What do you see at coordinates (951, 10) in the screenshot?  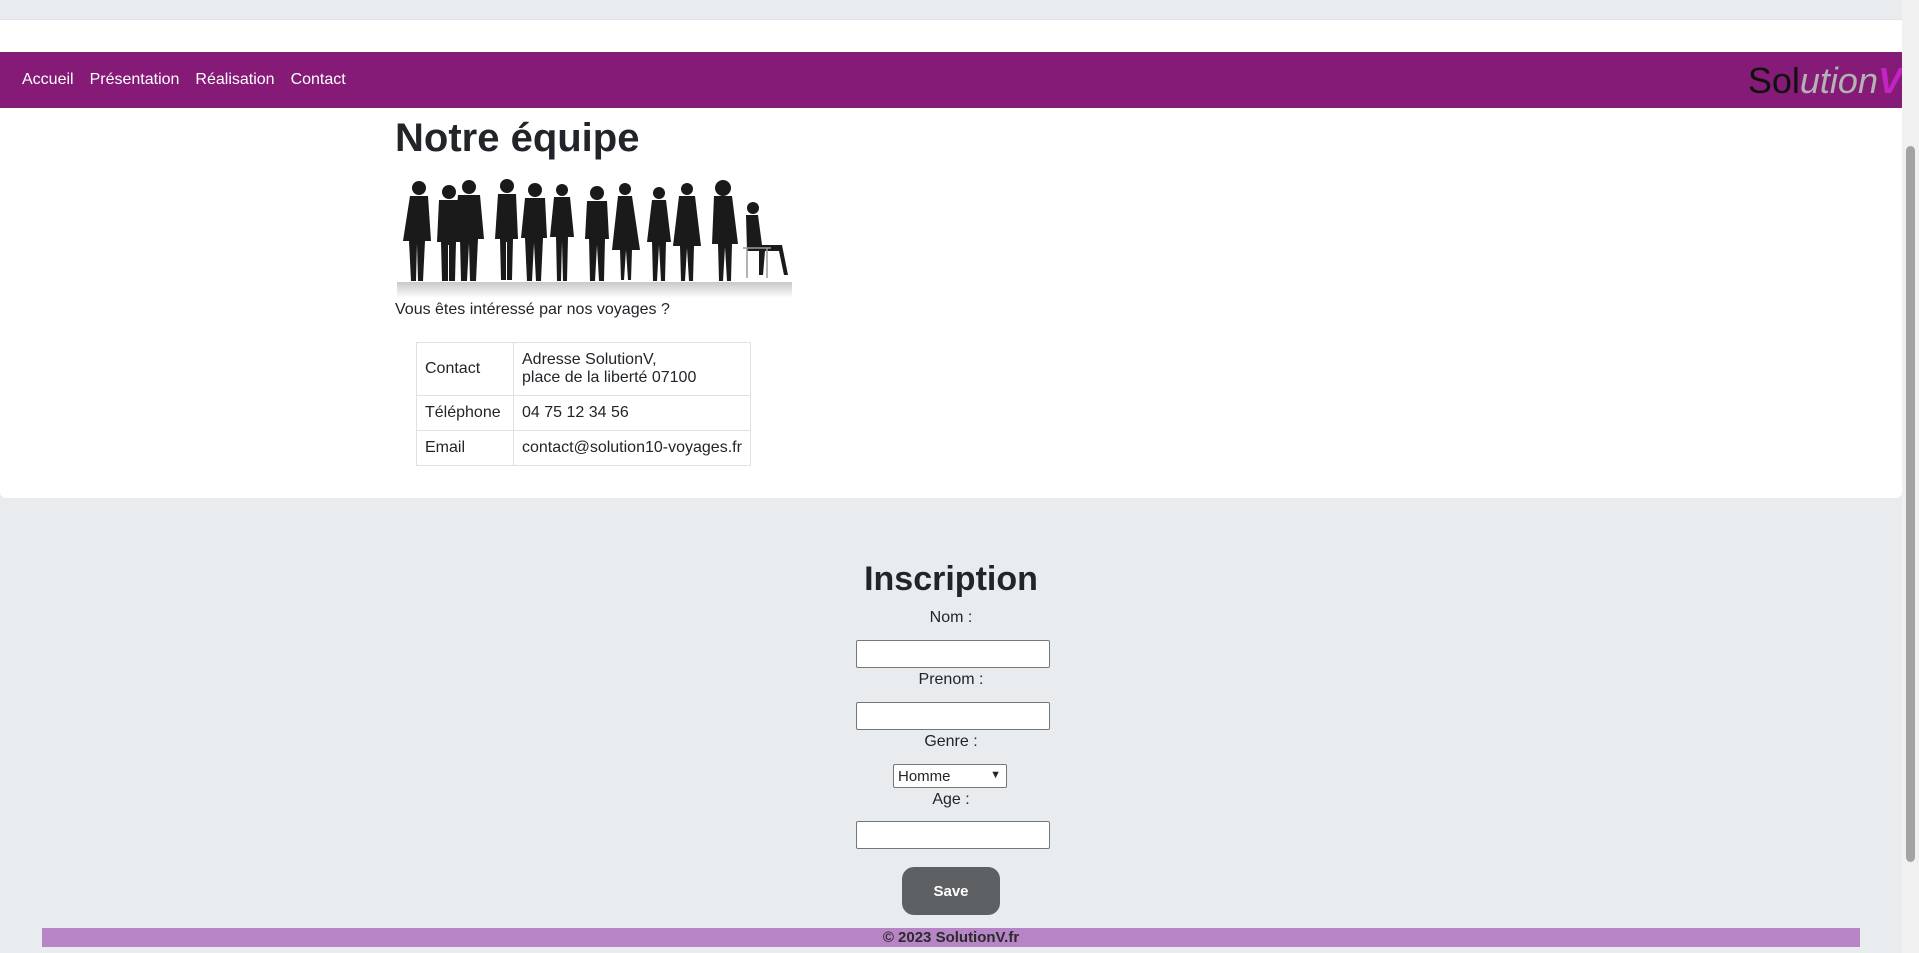 I see `top-strip` at bounding box center [951, 10].